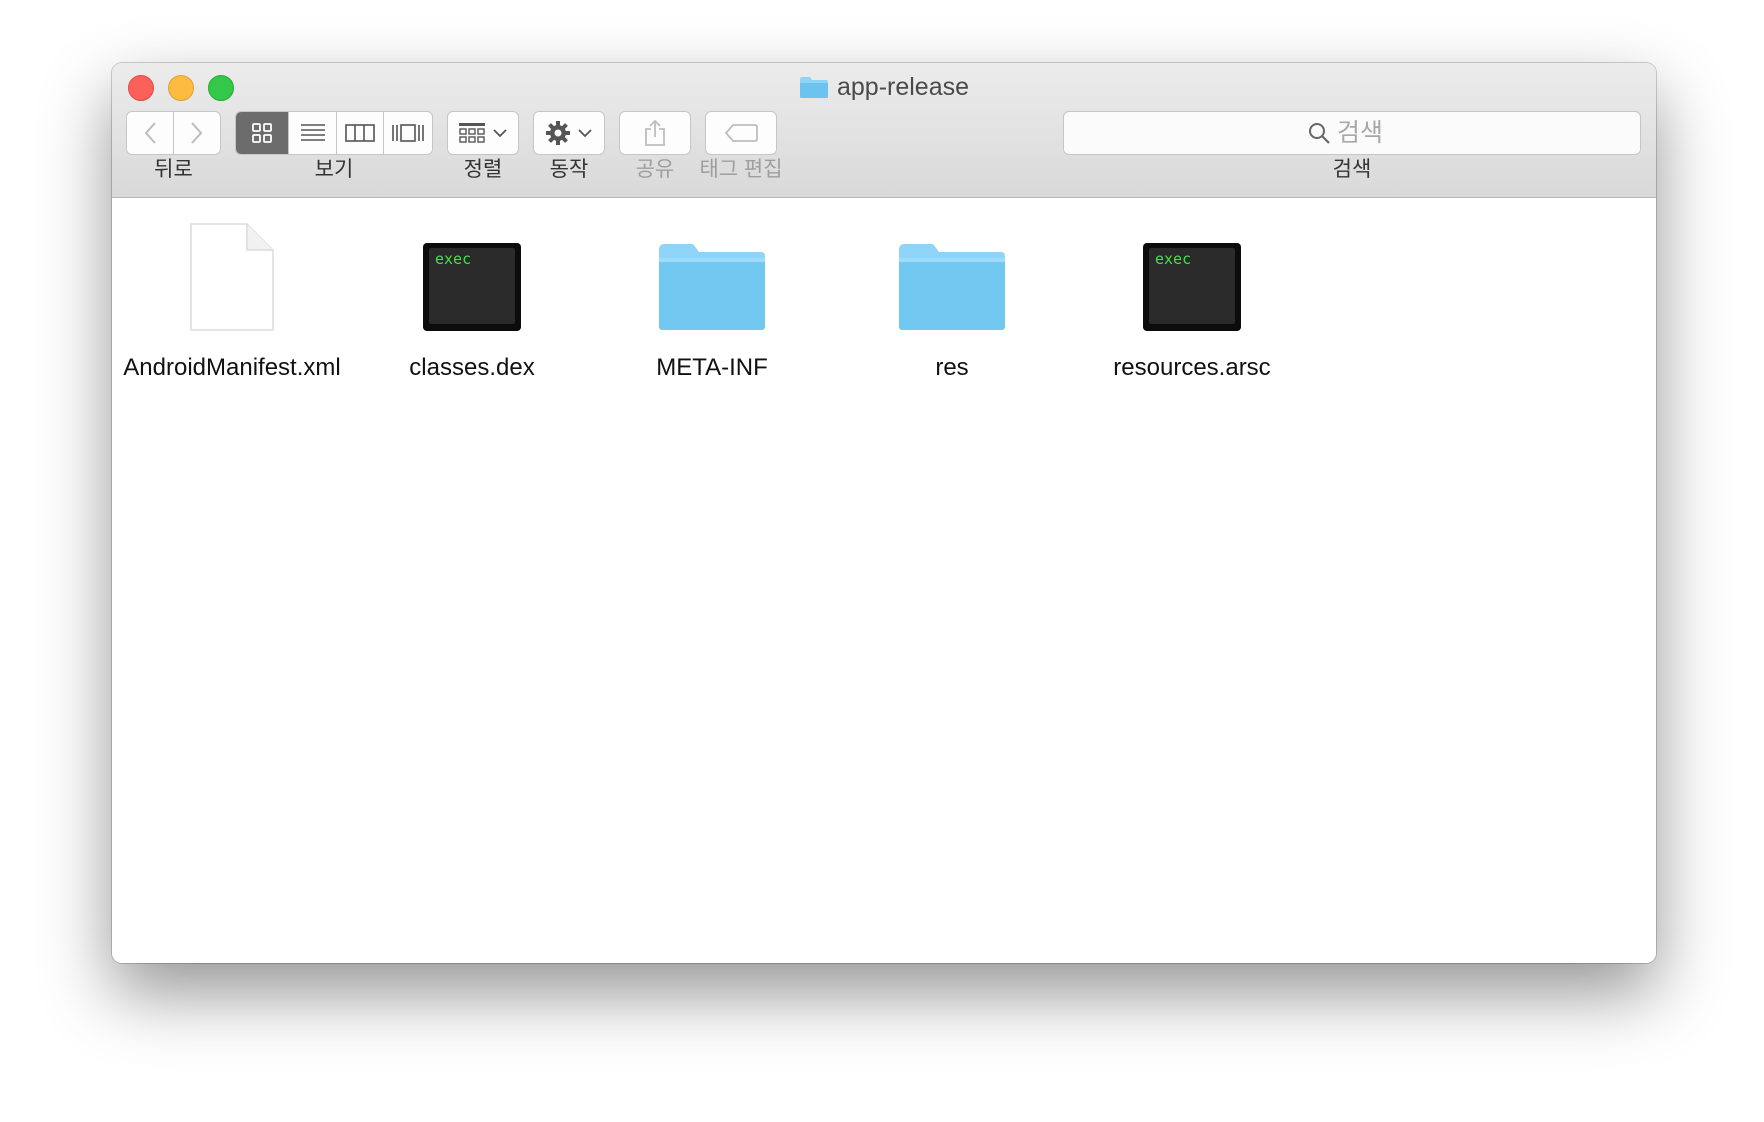 This screenshot has width=1764, height=1122. What do you see at coordinates (472, 367) in the screenshot?
I see `file-name: classes.dex` at bounding box center [472, 367].